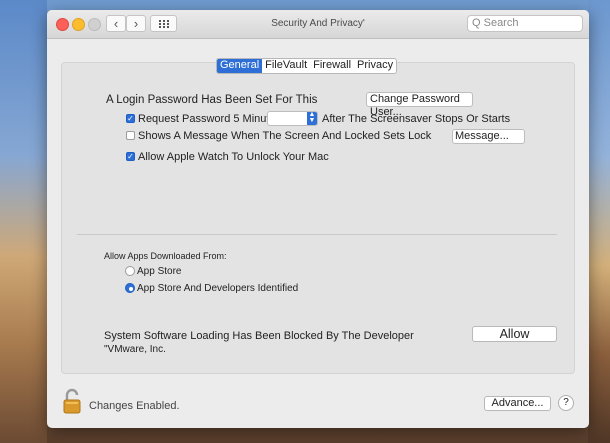 The width and height of the screenshot is (610, 443). I want to click on search-input: Q Search, so click(525, 23).